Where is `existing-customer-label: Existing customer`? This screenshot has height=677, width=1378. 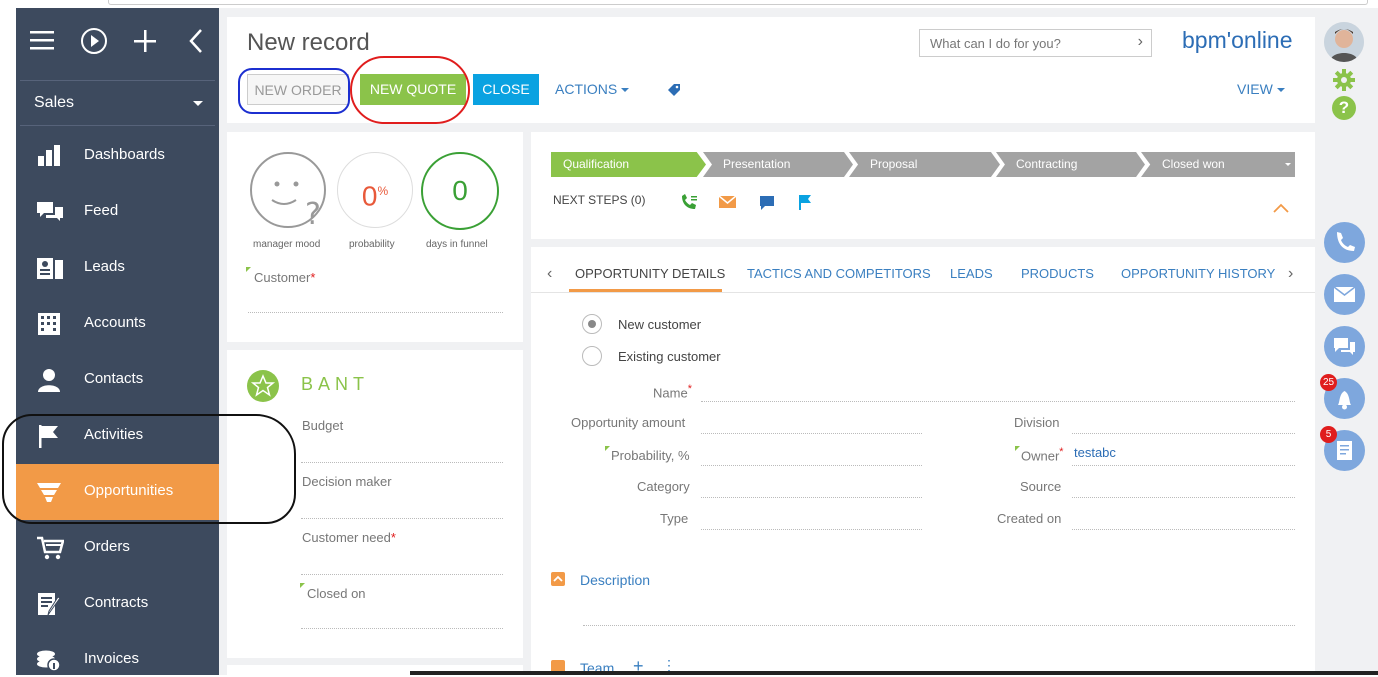 existing-customer-label: Existing customer is located at coordinates (669, 356).